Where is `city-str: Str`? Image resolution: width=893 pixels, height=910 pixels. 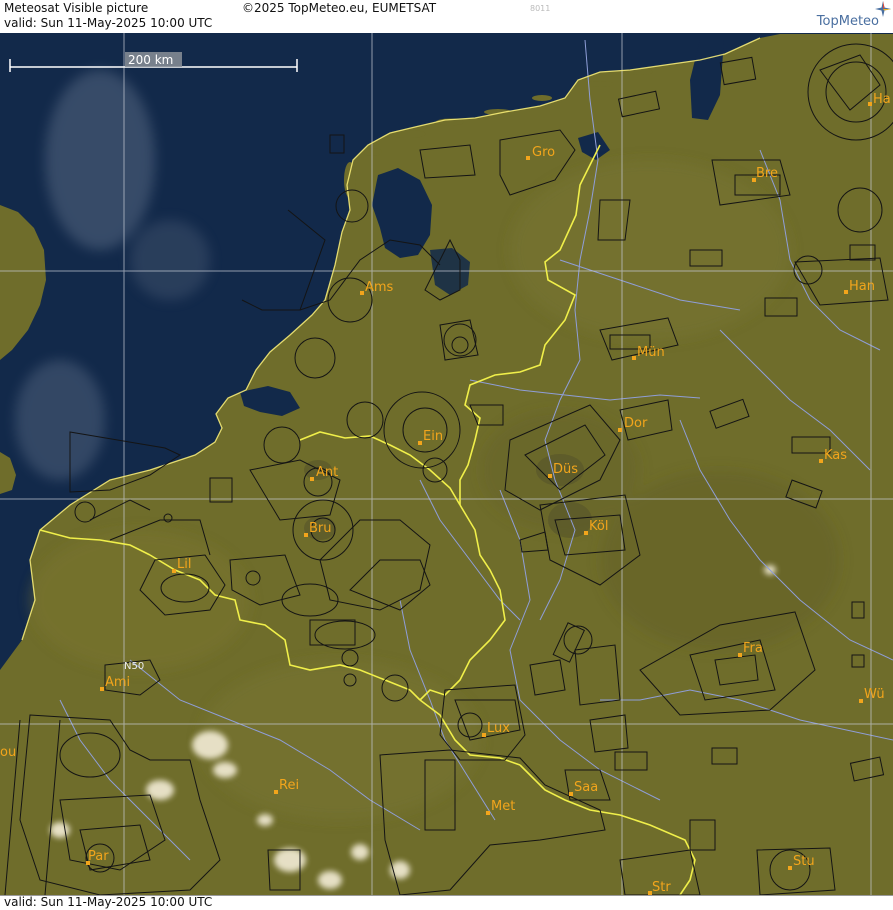
city-str: Str is located at coordinates (659, 887).